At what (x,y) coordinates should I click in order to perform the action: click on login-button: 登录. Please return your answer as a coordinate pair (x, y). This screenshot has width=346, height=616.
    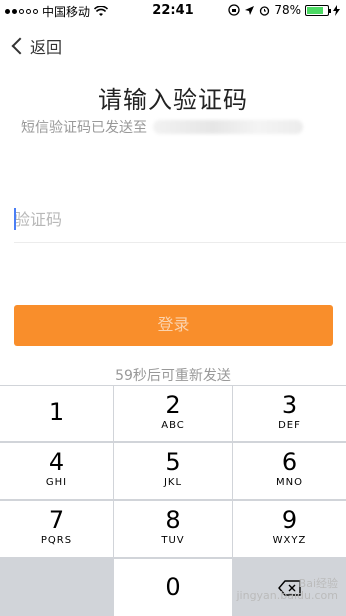
    Looking at the image, I should click on (173, 325).